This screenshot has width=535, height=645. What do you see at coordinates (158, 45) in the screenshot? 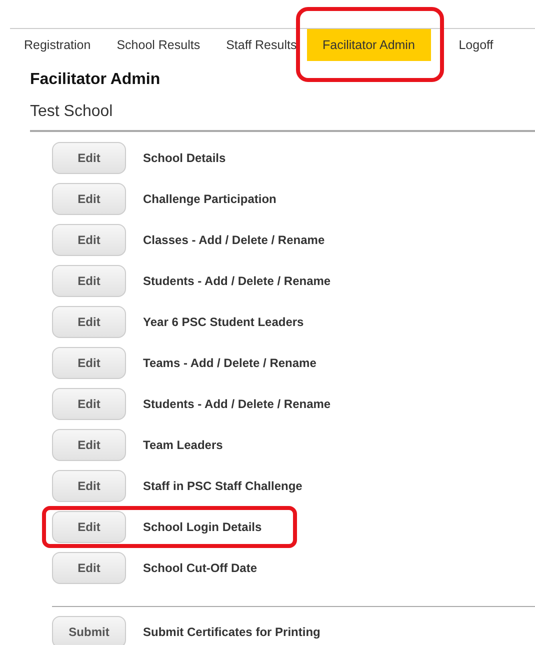
I see `nav-tab: School Results` at bounding box center [158, 45].